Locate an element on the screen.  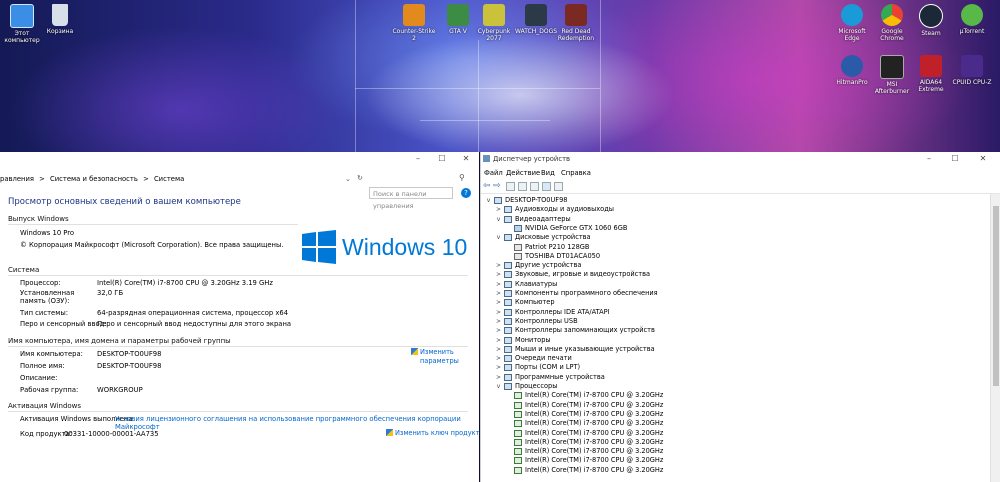
forward-arrow-icon: ⇨ is located at coordinates (497, 186).